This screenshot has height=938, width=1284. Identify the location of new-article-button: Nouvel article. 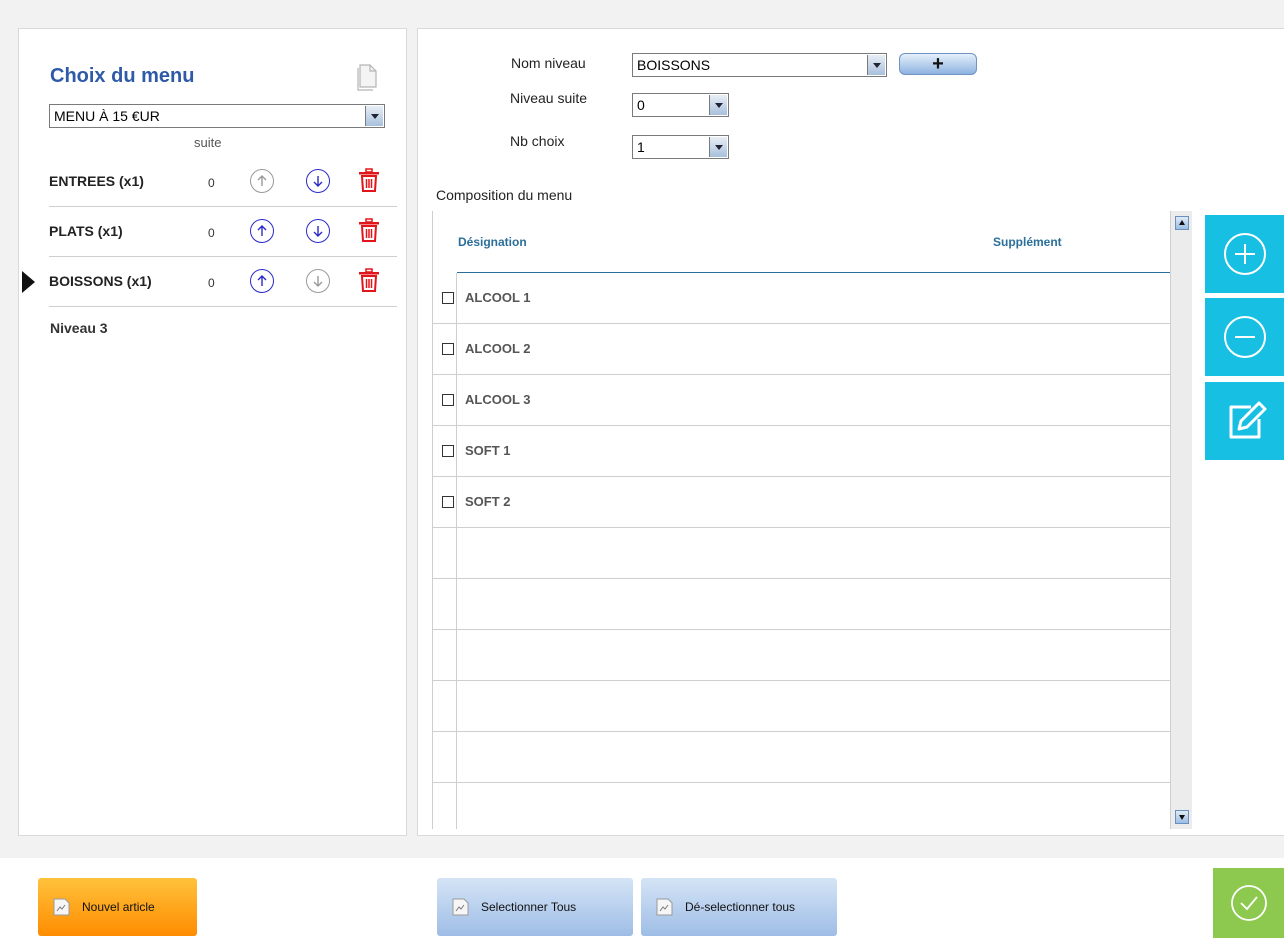
(117, 907).